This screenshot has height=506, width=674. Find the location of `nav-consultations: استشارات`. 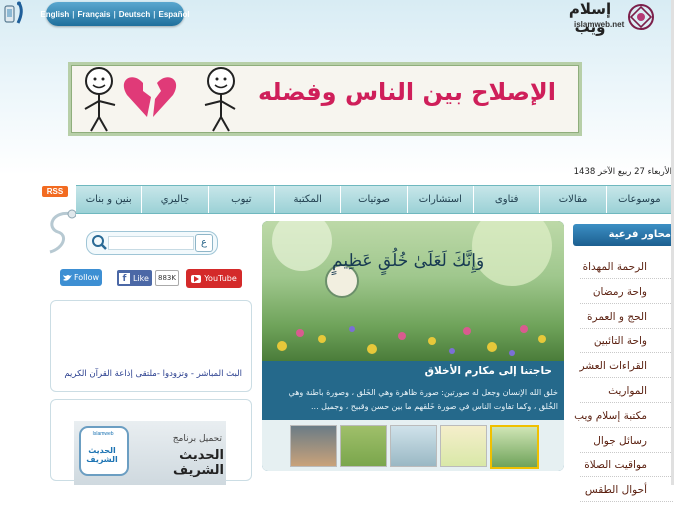

nav-consultations: استشارات is located at coordinates (439, 199).